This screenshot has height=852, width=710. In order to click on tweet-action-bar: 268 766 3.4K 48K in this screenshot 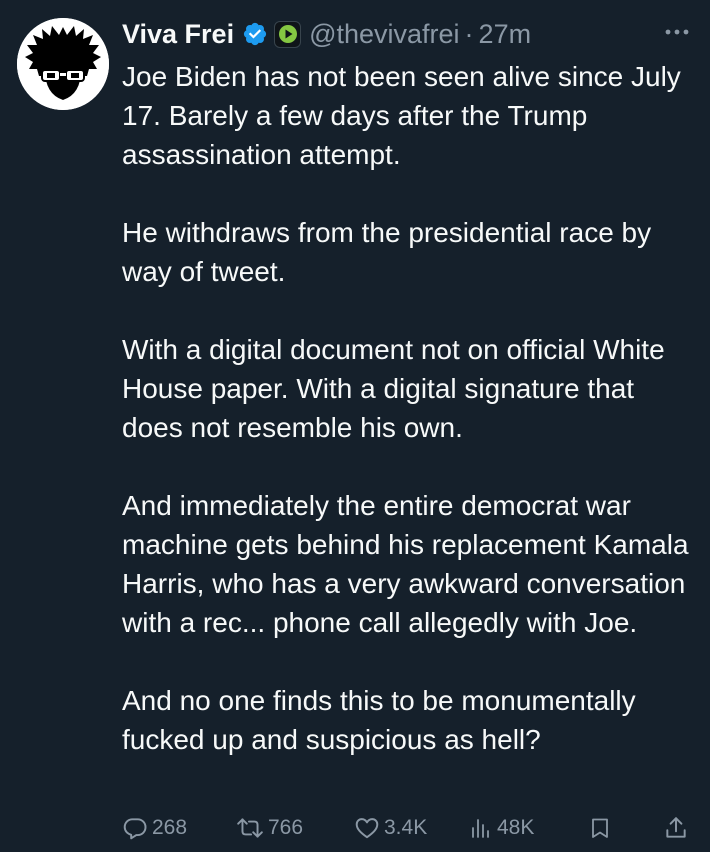, I will do `click(407, 828)`.